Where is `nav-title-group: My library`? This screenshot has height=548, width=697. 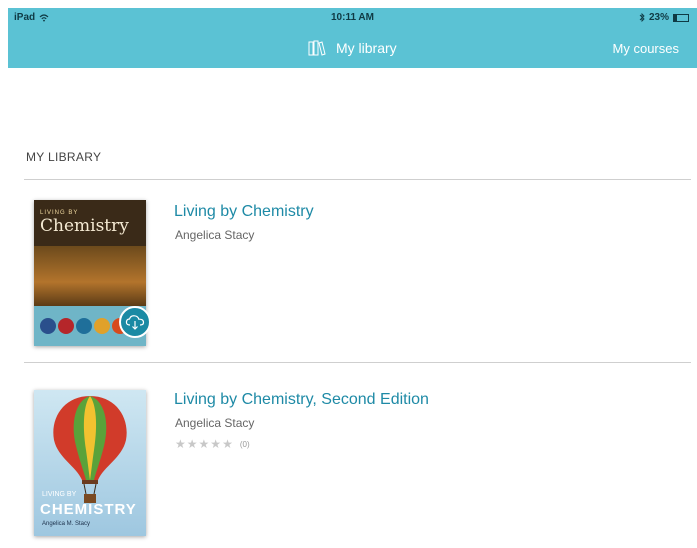
nav-title-group: My library is located at coordinates (352, 48).